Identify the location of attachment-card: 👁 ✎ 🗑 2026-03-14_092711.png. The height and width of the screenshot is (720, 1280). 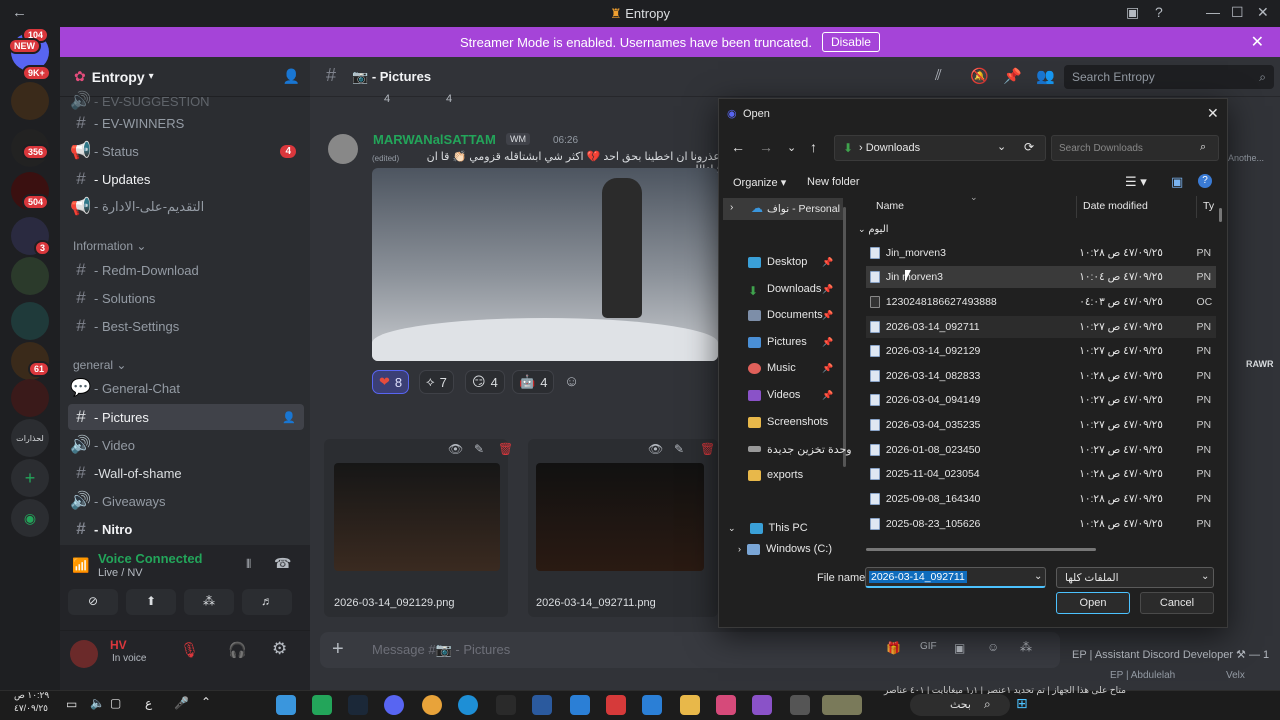
(623, 528).